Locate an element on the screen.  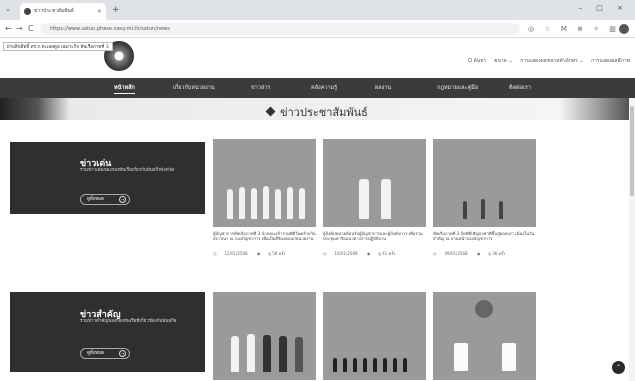
diamond-icon is located at coordinates (270, 111).